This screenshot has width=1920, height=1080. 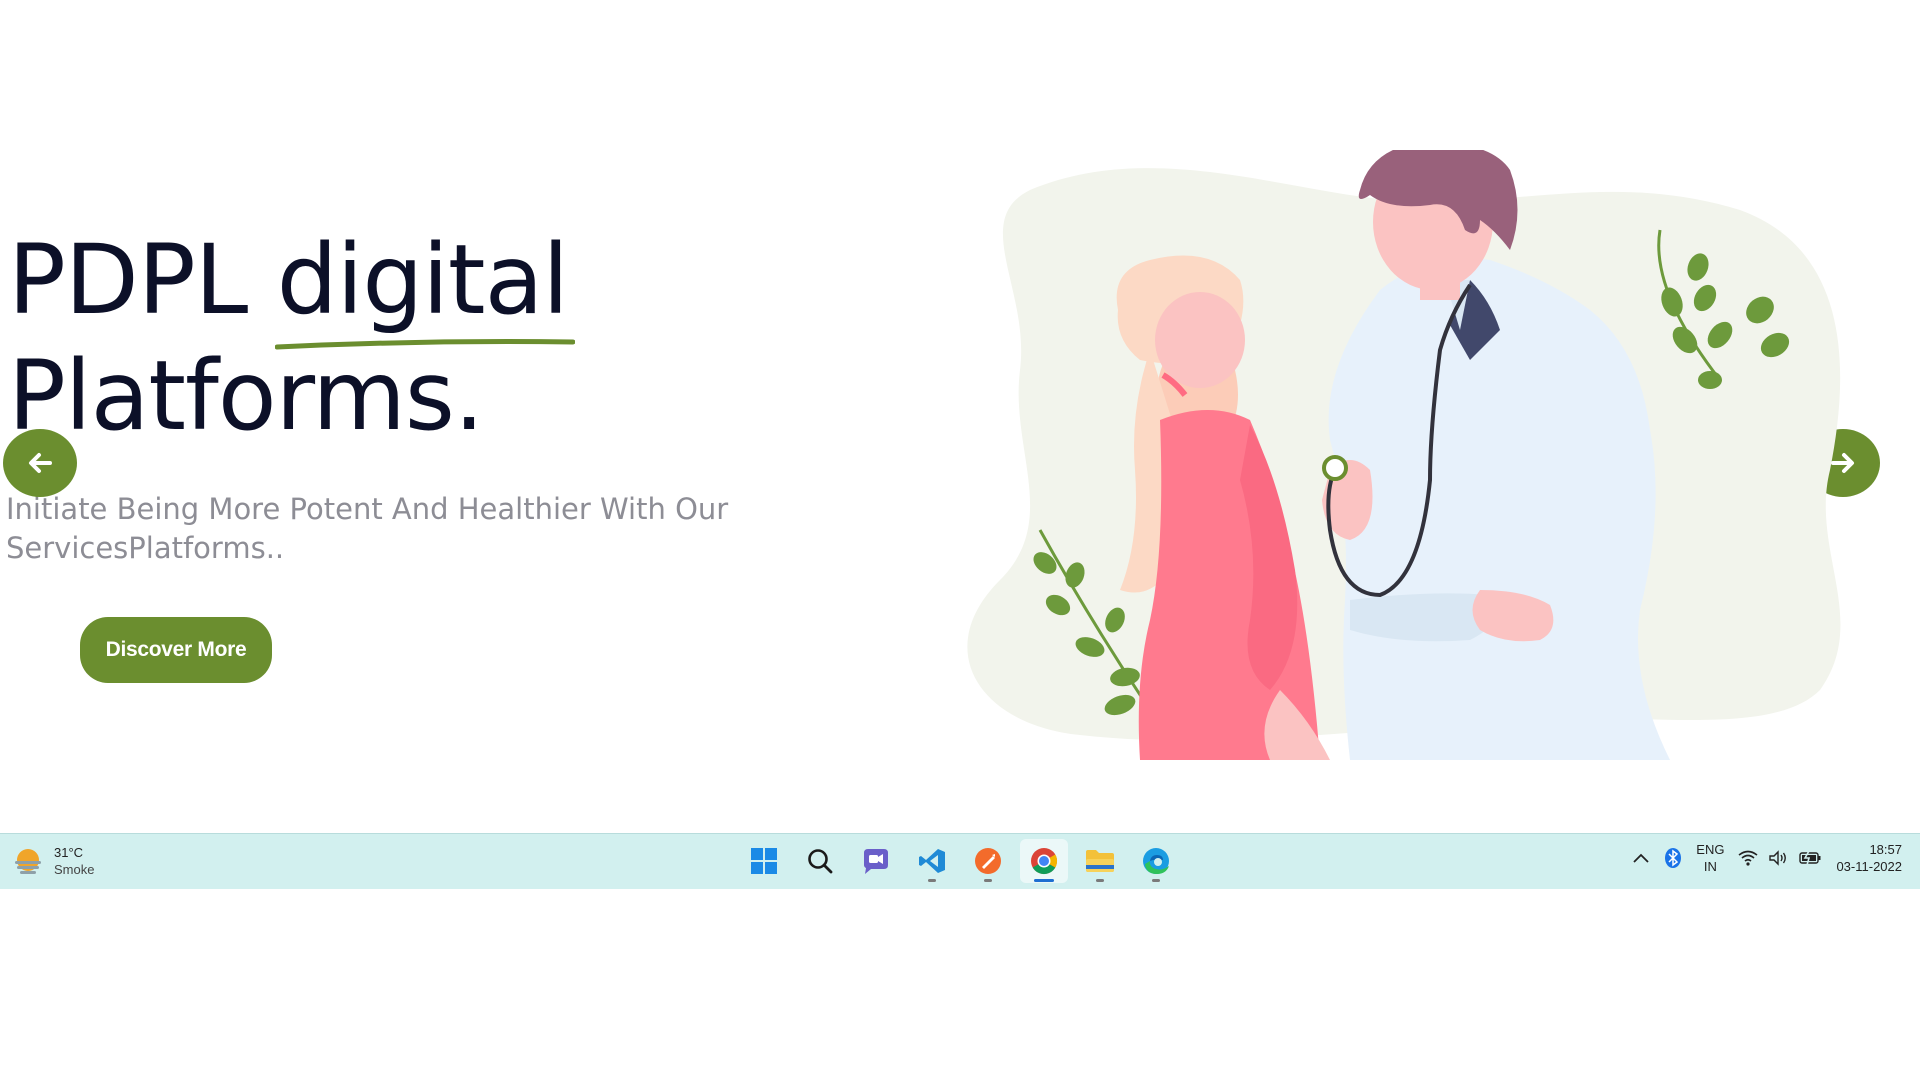 I want to click on search-icon, so click(x=820, y=861).